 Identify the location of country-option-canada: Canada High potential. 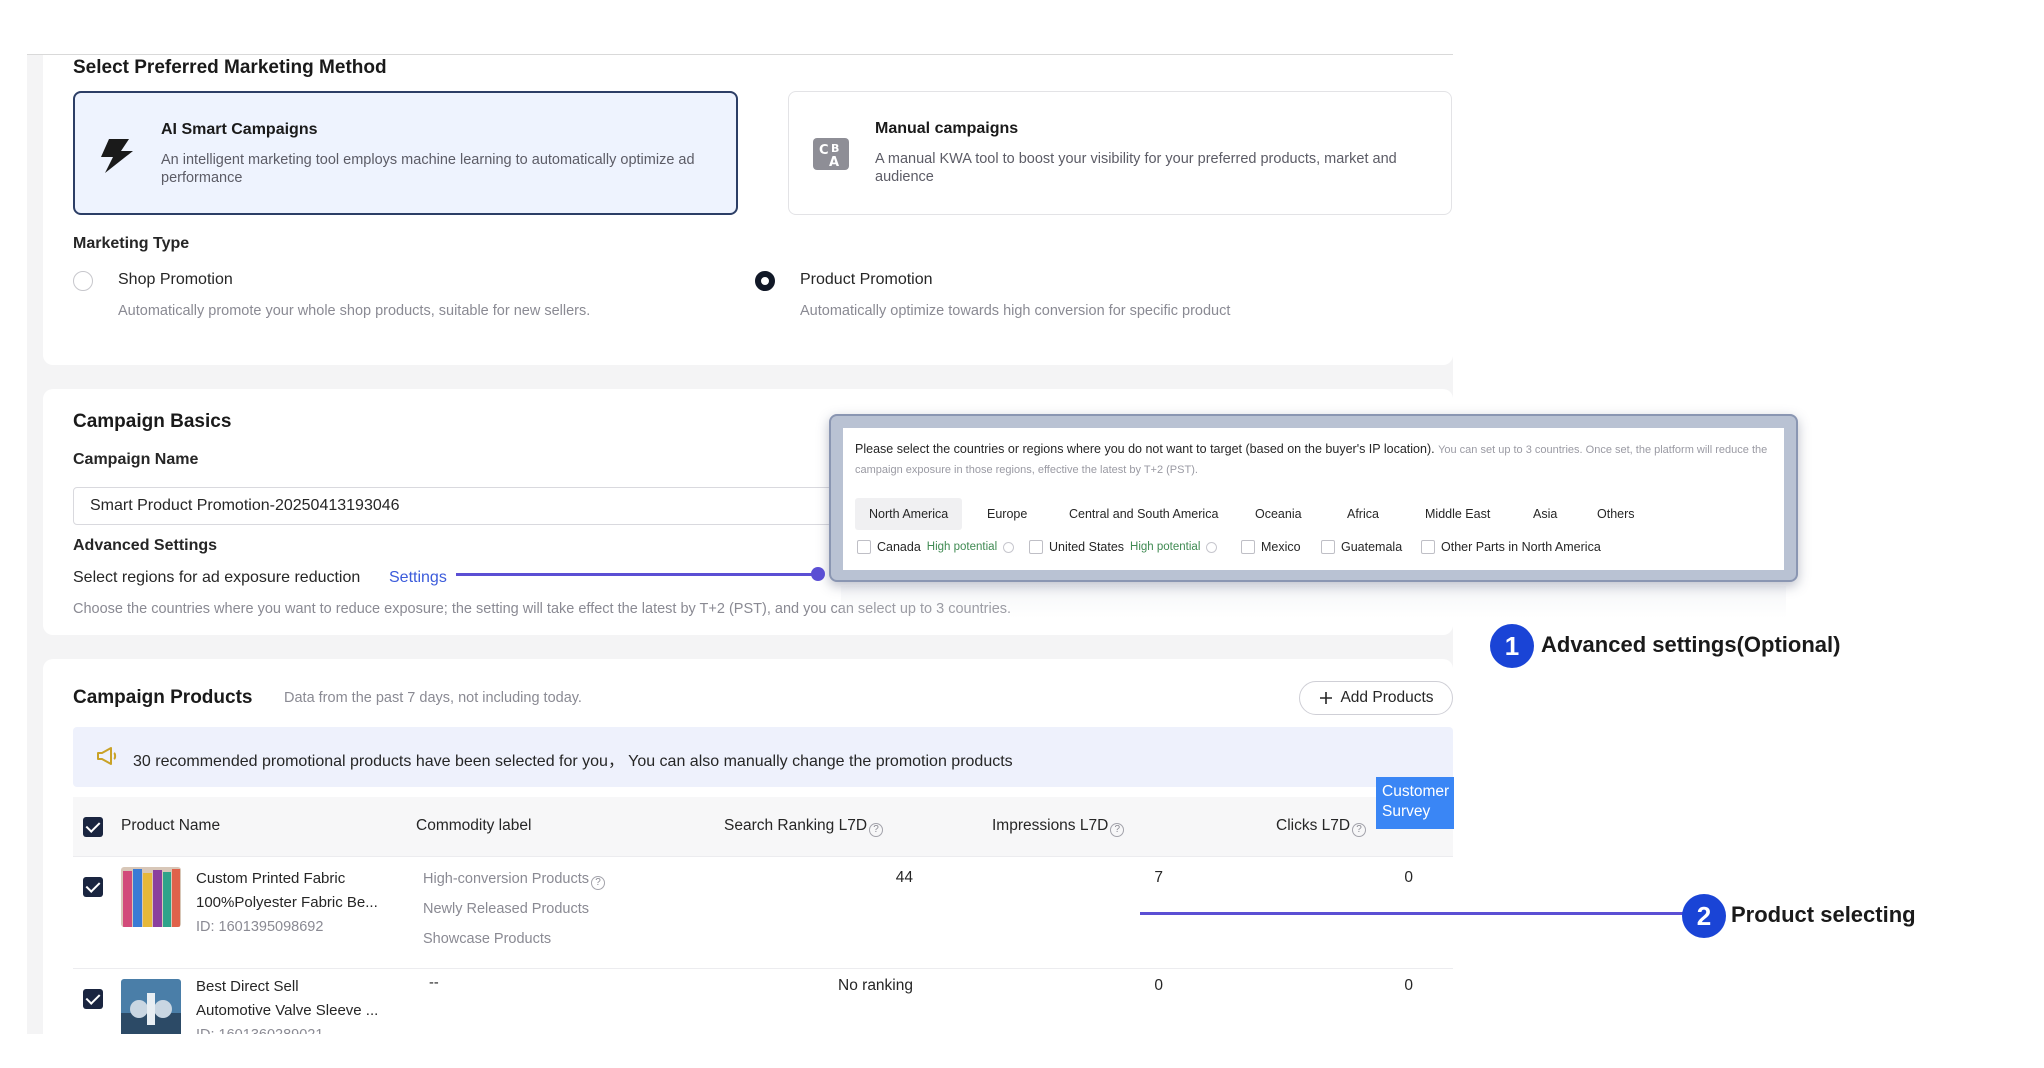
(936, 547).